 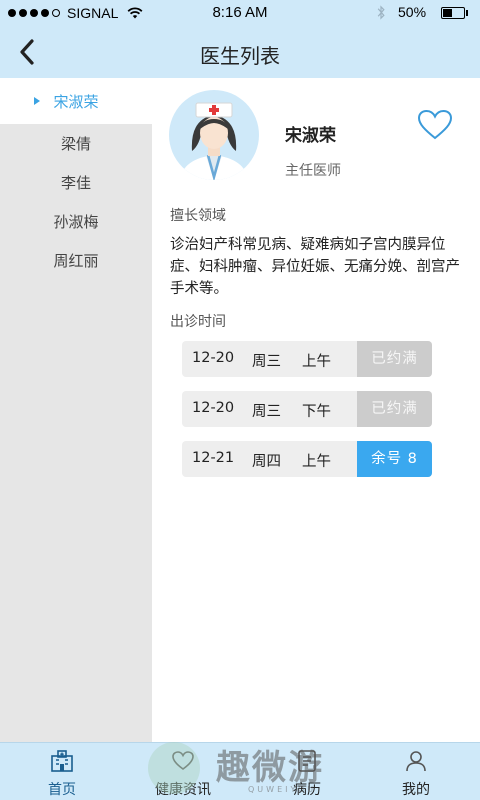 I want to click on battery-percent: 50%, so click(x=412, y=12).